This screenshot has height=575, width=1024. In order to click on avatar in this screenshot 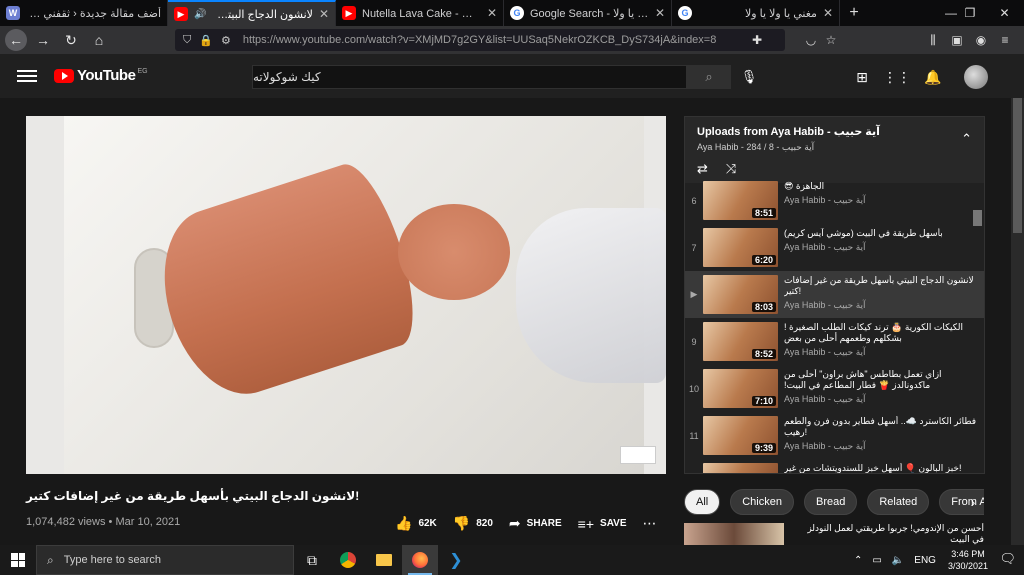, I will do `click(976, 77)`.